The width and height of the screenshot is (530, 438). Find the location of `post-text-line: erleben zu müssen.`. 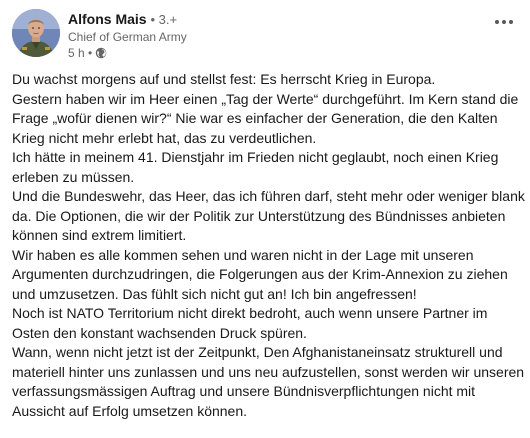

post-text-line: erleben zu müssen. is located at coordinates (73, 176).